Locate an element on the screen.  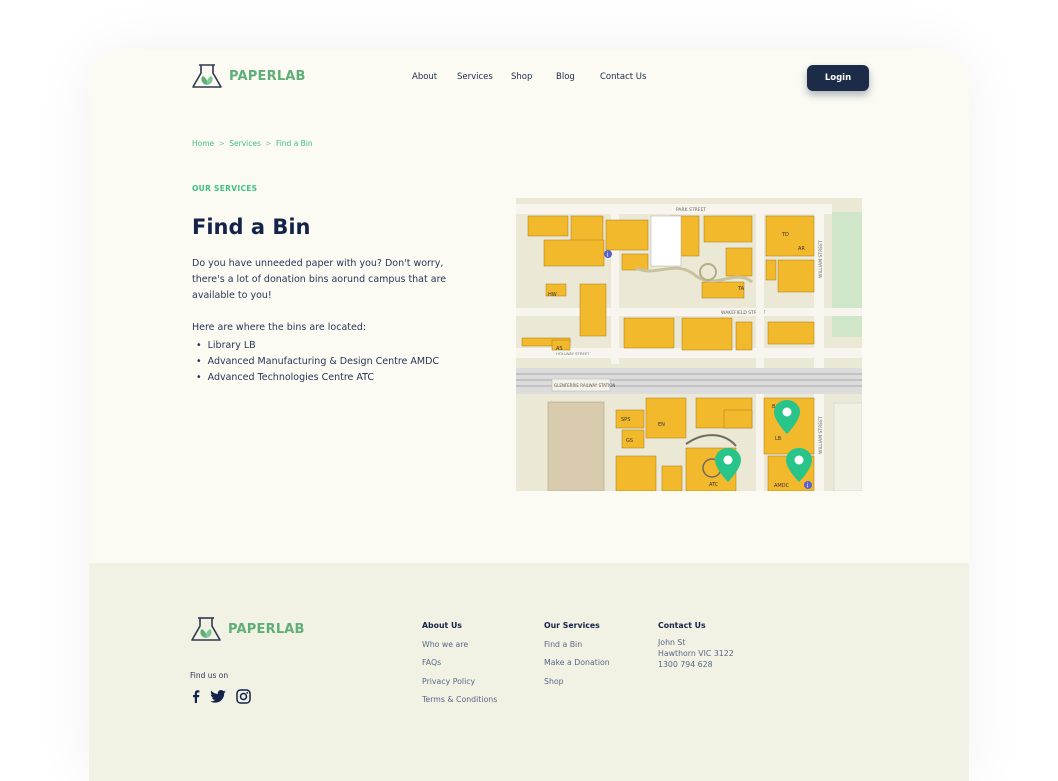
breadcrumb-home: Home is located at coordinates (203, 143).